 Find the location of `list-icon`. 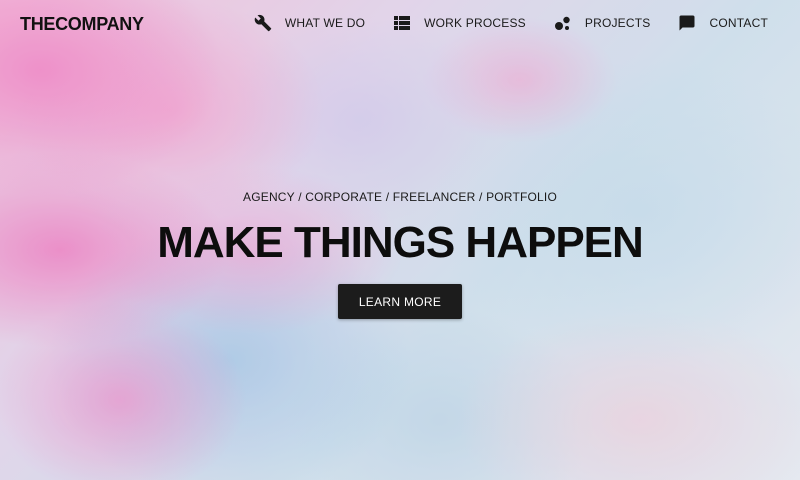

list-icon is located at coordinates (402, 23).